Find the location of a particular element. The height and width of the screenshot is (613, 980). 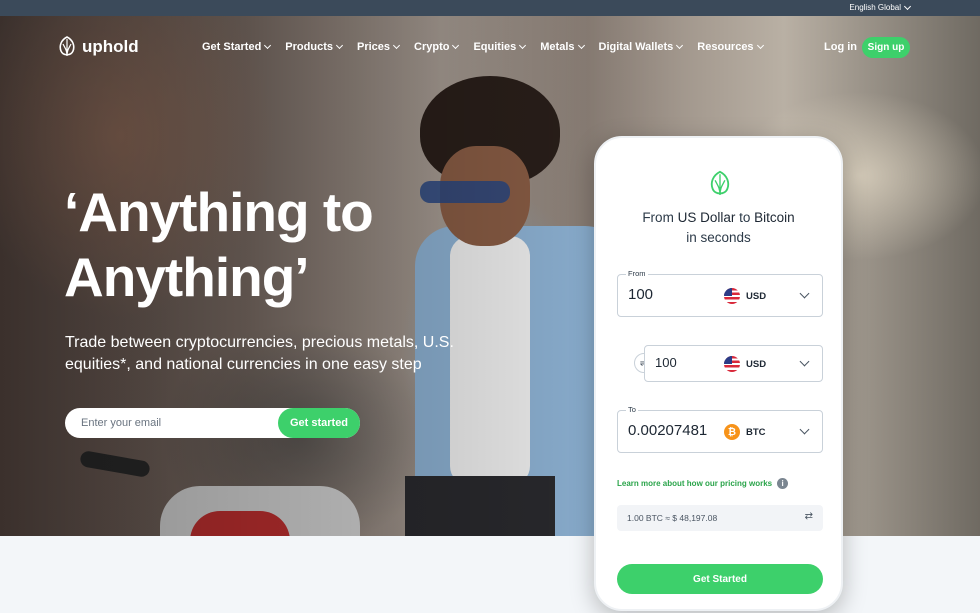

nav-item-products: Products is located at coordinates (314, 47).